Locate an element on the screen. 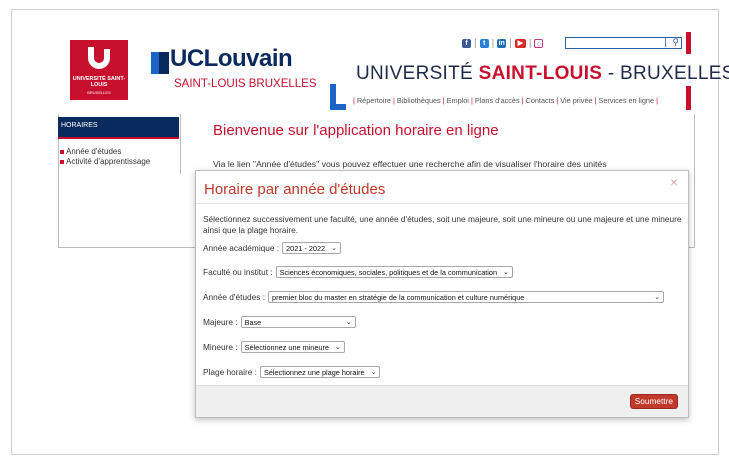  sidebar-item-label: Activité d'apprentissage is located at coordinates (108, 161).